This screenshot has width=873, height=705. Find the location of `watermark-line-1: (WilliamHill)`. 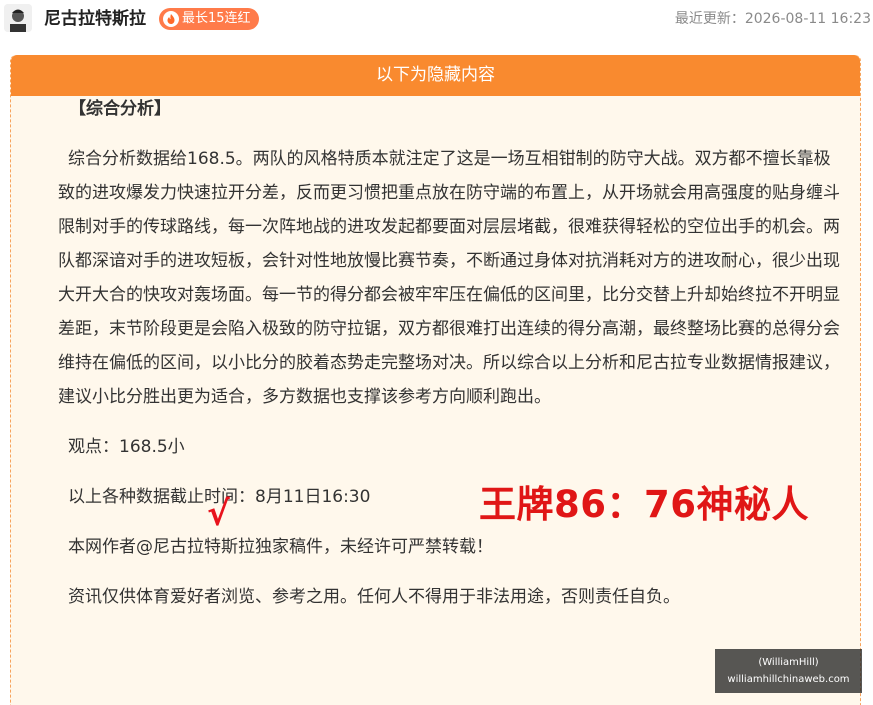

watermark-line-1: (WilliamHill) is located at coordinates (788, 662).